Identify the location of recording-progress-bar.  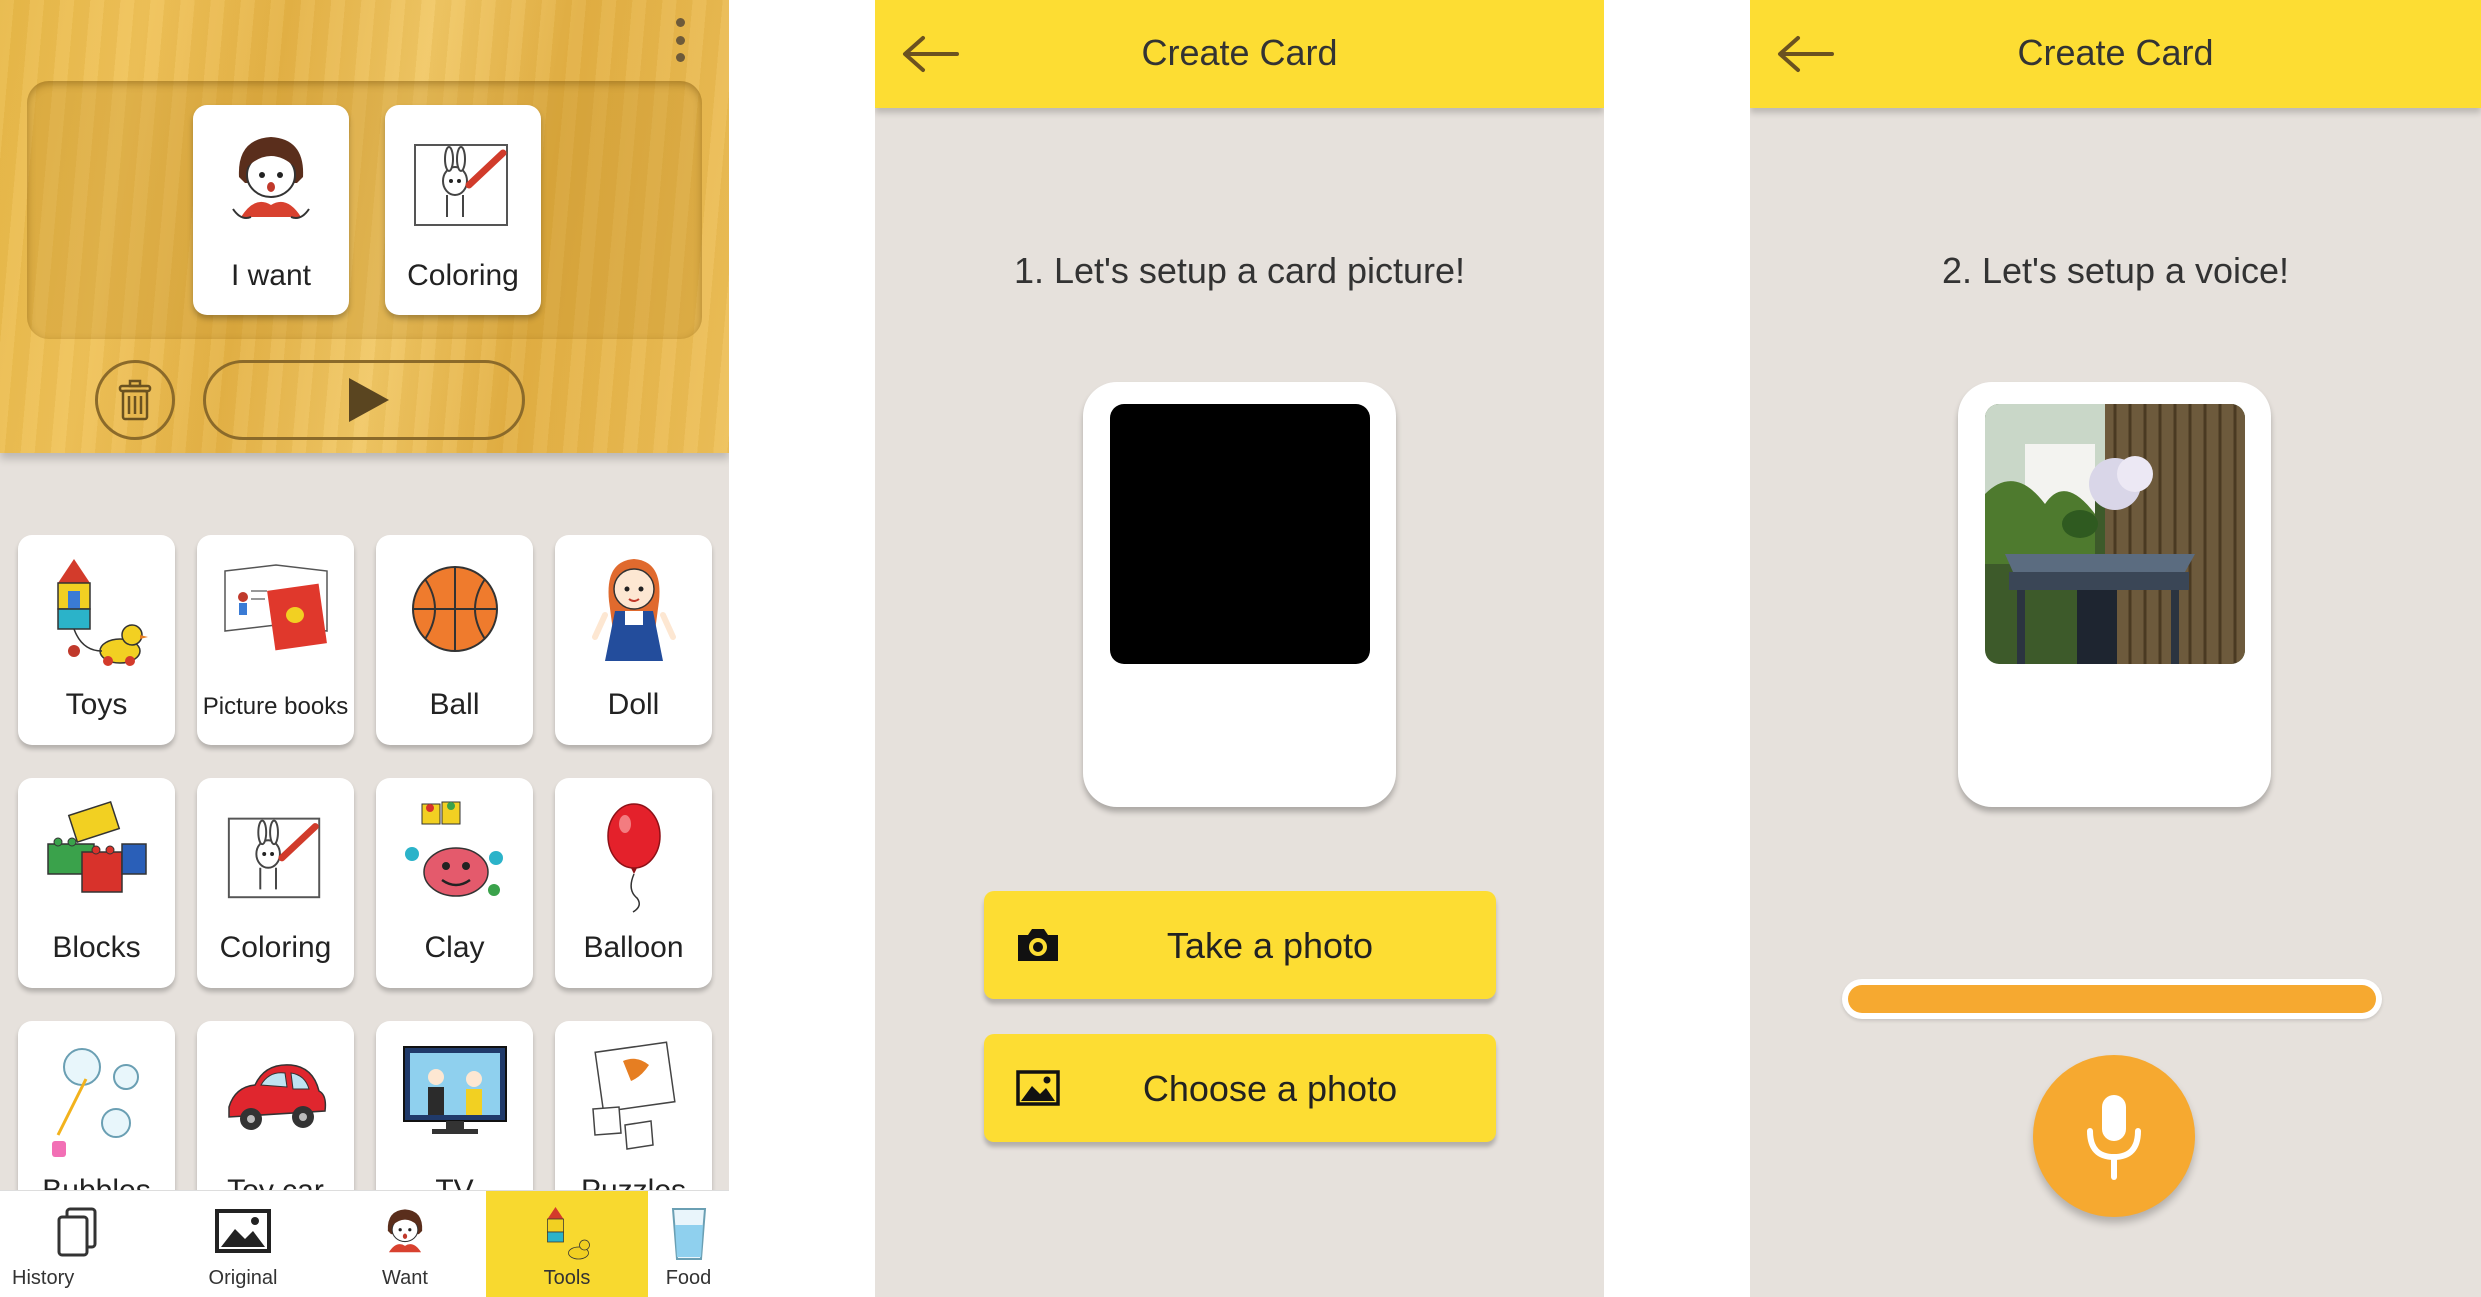
(2112, 999).